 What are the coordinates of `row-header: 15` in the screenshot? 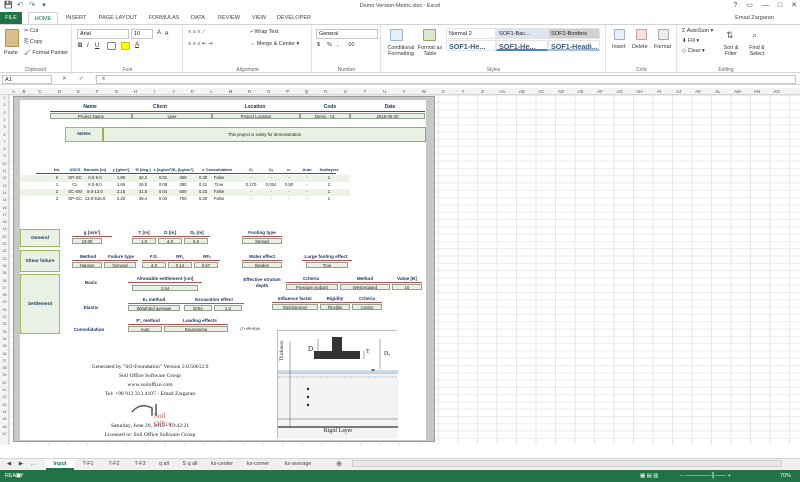 It's located at (4, 200).